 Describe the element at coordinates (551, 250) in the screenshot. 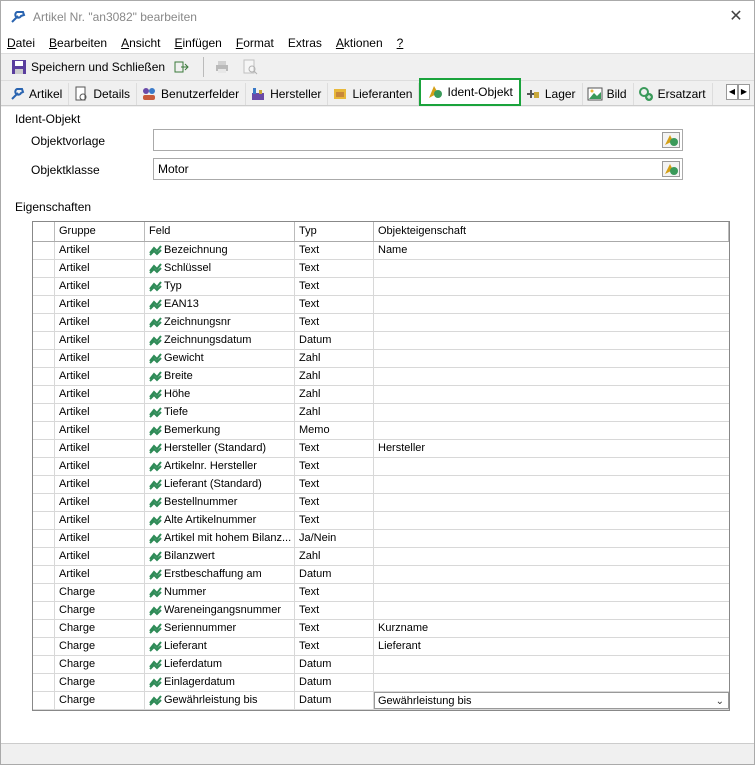

I see `cell-objekteigenschaft: Name` at that location.